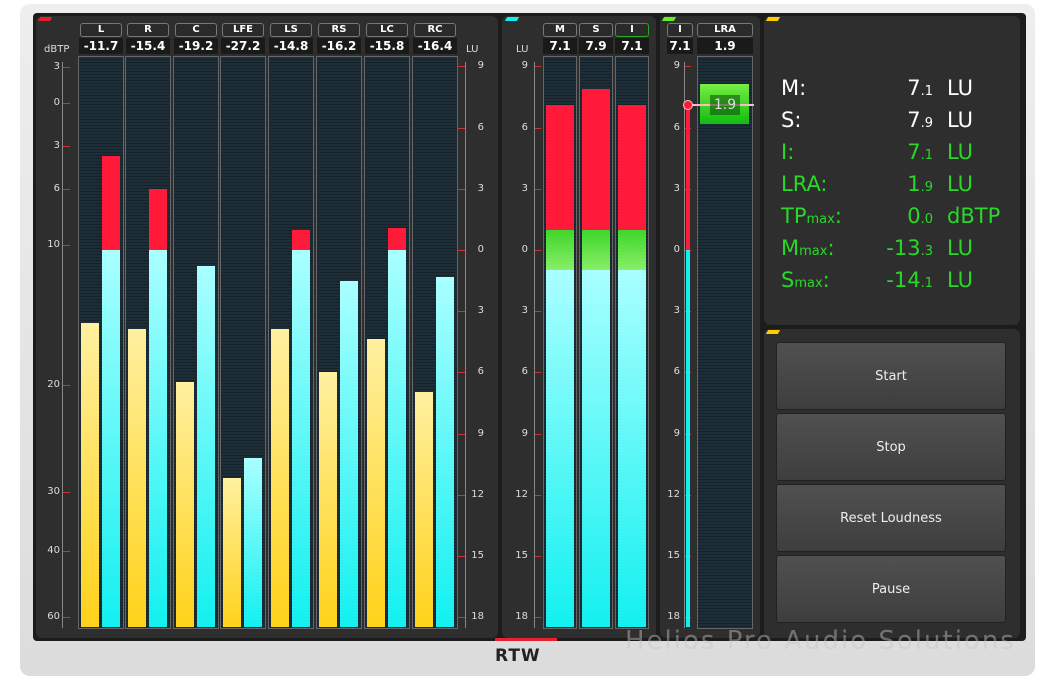 The image size is (1060, 680). Describe the element at coordinates (596, 30) in the screenshot. I see `meter-label-s: S` at that location.